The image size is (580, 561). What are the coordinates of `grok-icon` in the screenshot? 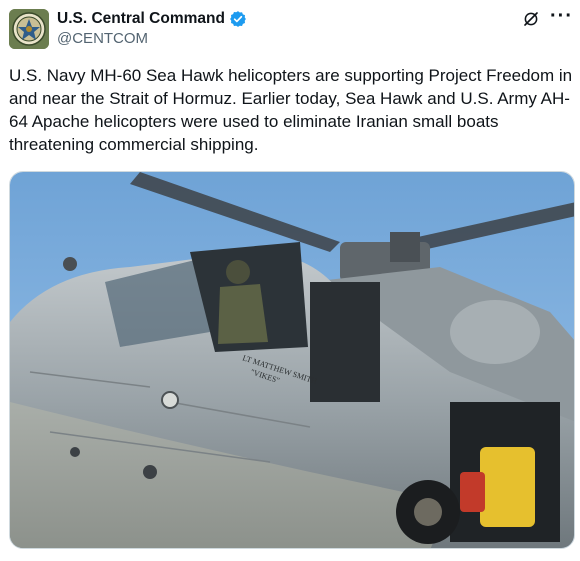 It's located at (531, 19).